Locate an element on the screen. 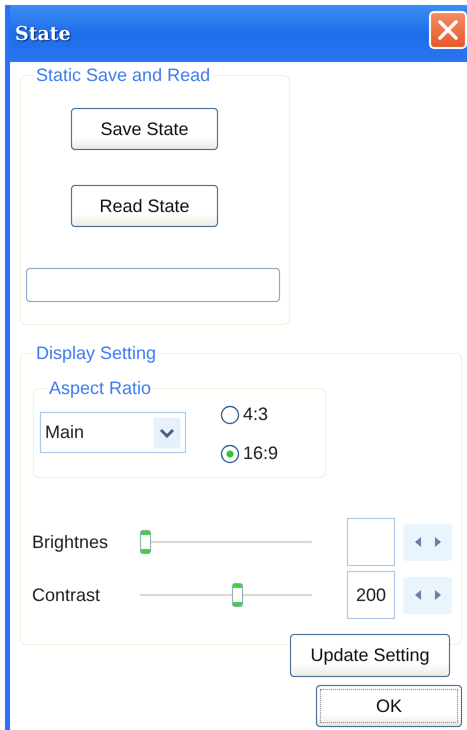 This screenshot has height=730, width=467. ok-button: OK is located at coordinates (389, 706).